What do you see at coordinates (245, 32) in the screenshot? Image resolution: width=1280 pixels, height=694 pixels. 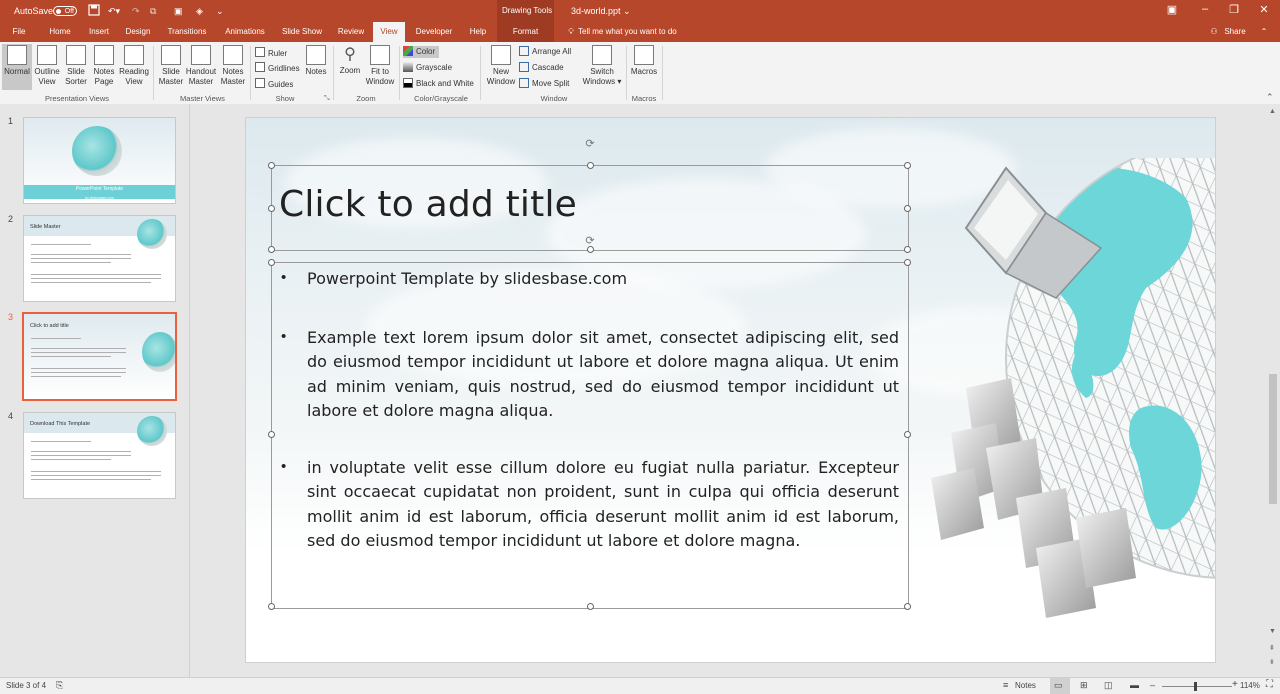 I see `tab-animations: Animations` at bounding box center [245, 32].